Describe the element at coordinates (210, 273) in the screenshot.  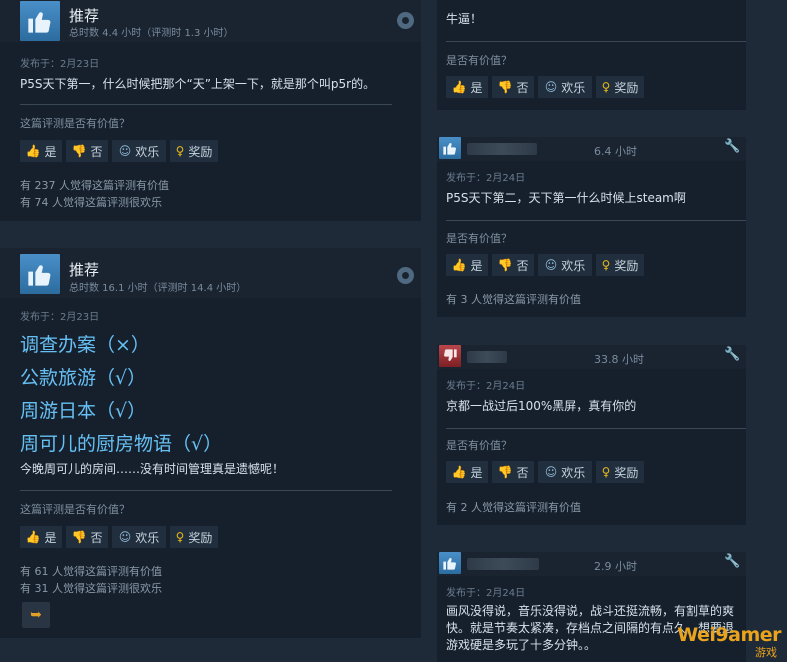
I see `review-header: 推荐 总时数 16.1 小时（评测时 14.4 小时）` at that location.